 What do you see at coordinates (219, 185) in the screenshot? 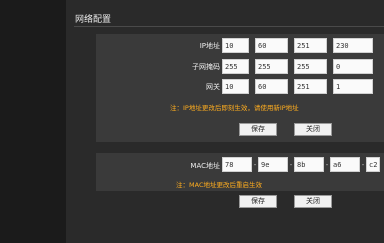
I see `mac-change-note: 注：MAC地址更改后重启生效` at bounding box center [219, 185].